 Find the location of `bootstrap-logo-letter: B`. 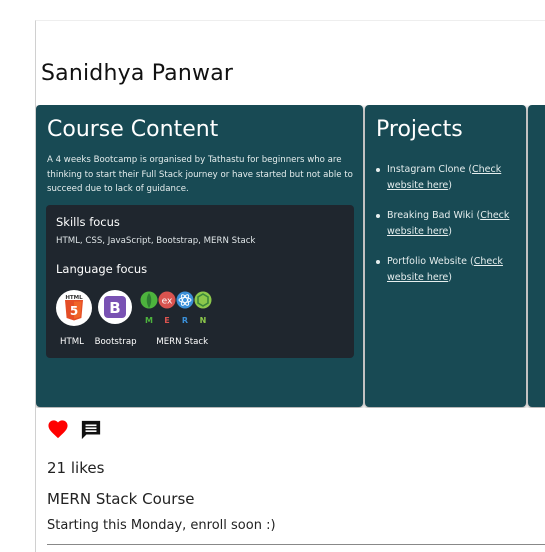

bootstrap-logo-letter: B is located at coordinates (114, 308).